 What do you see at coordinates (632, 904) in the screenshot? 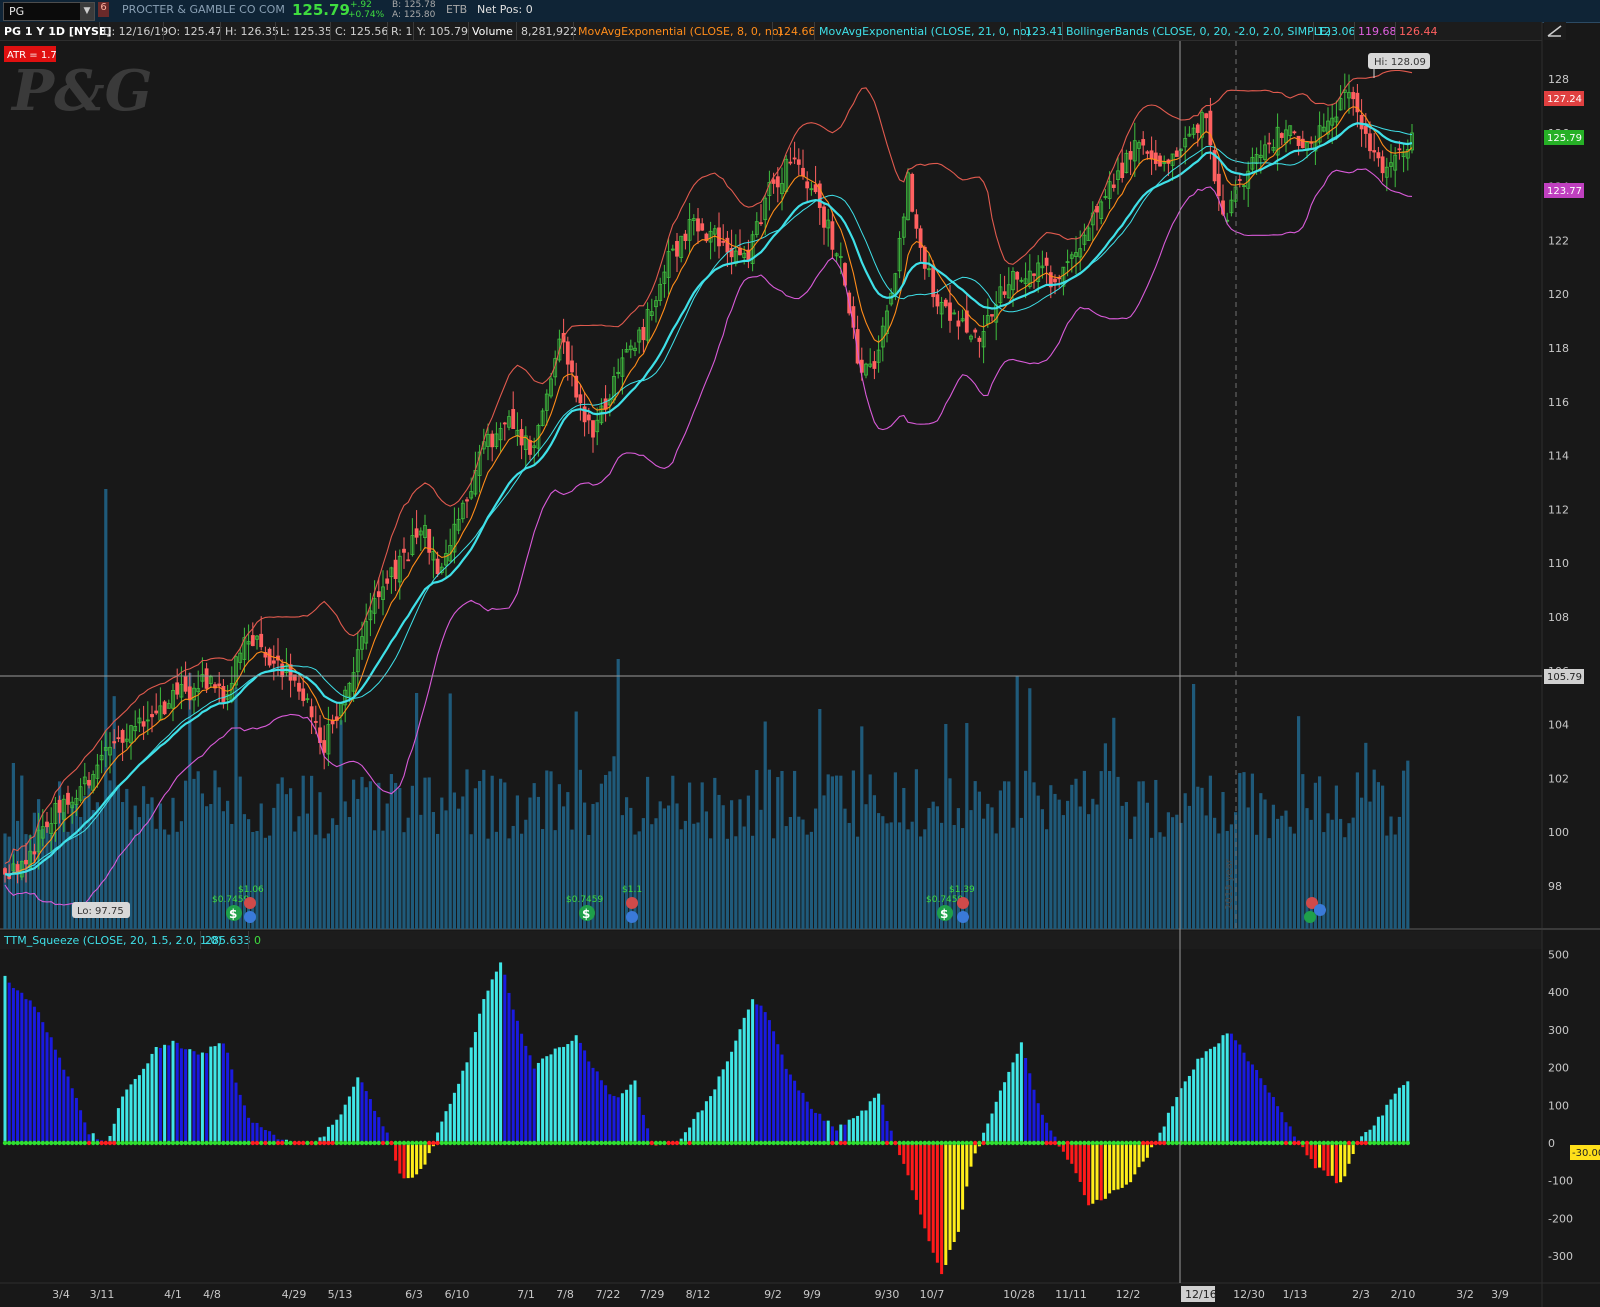
I see `earnings-marker-2: $1.1` at bounding box center [632, 904].